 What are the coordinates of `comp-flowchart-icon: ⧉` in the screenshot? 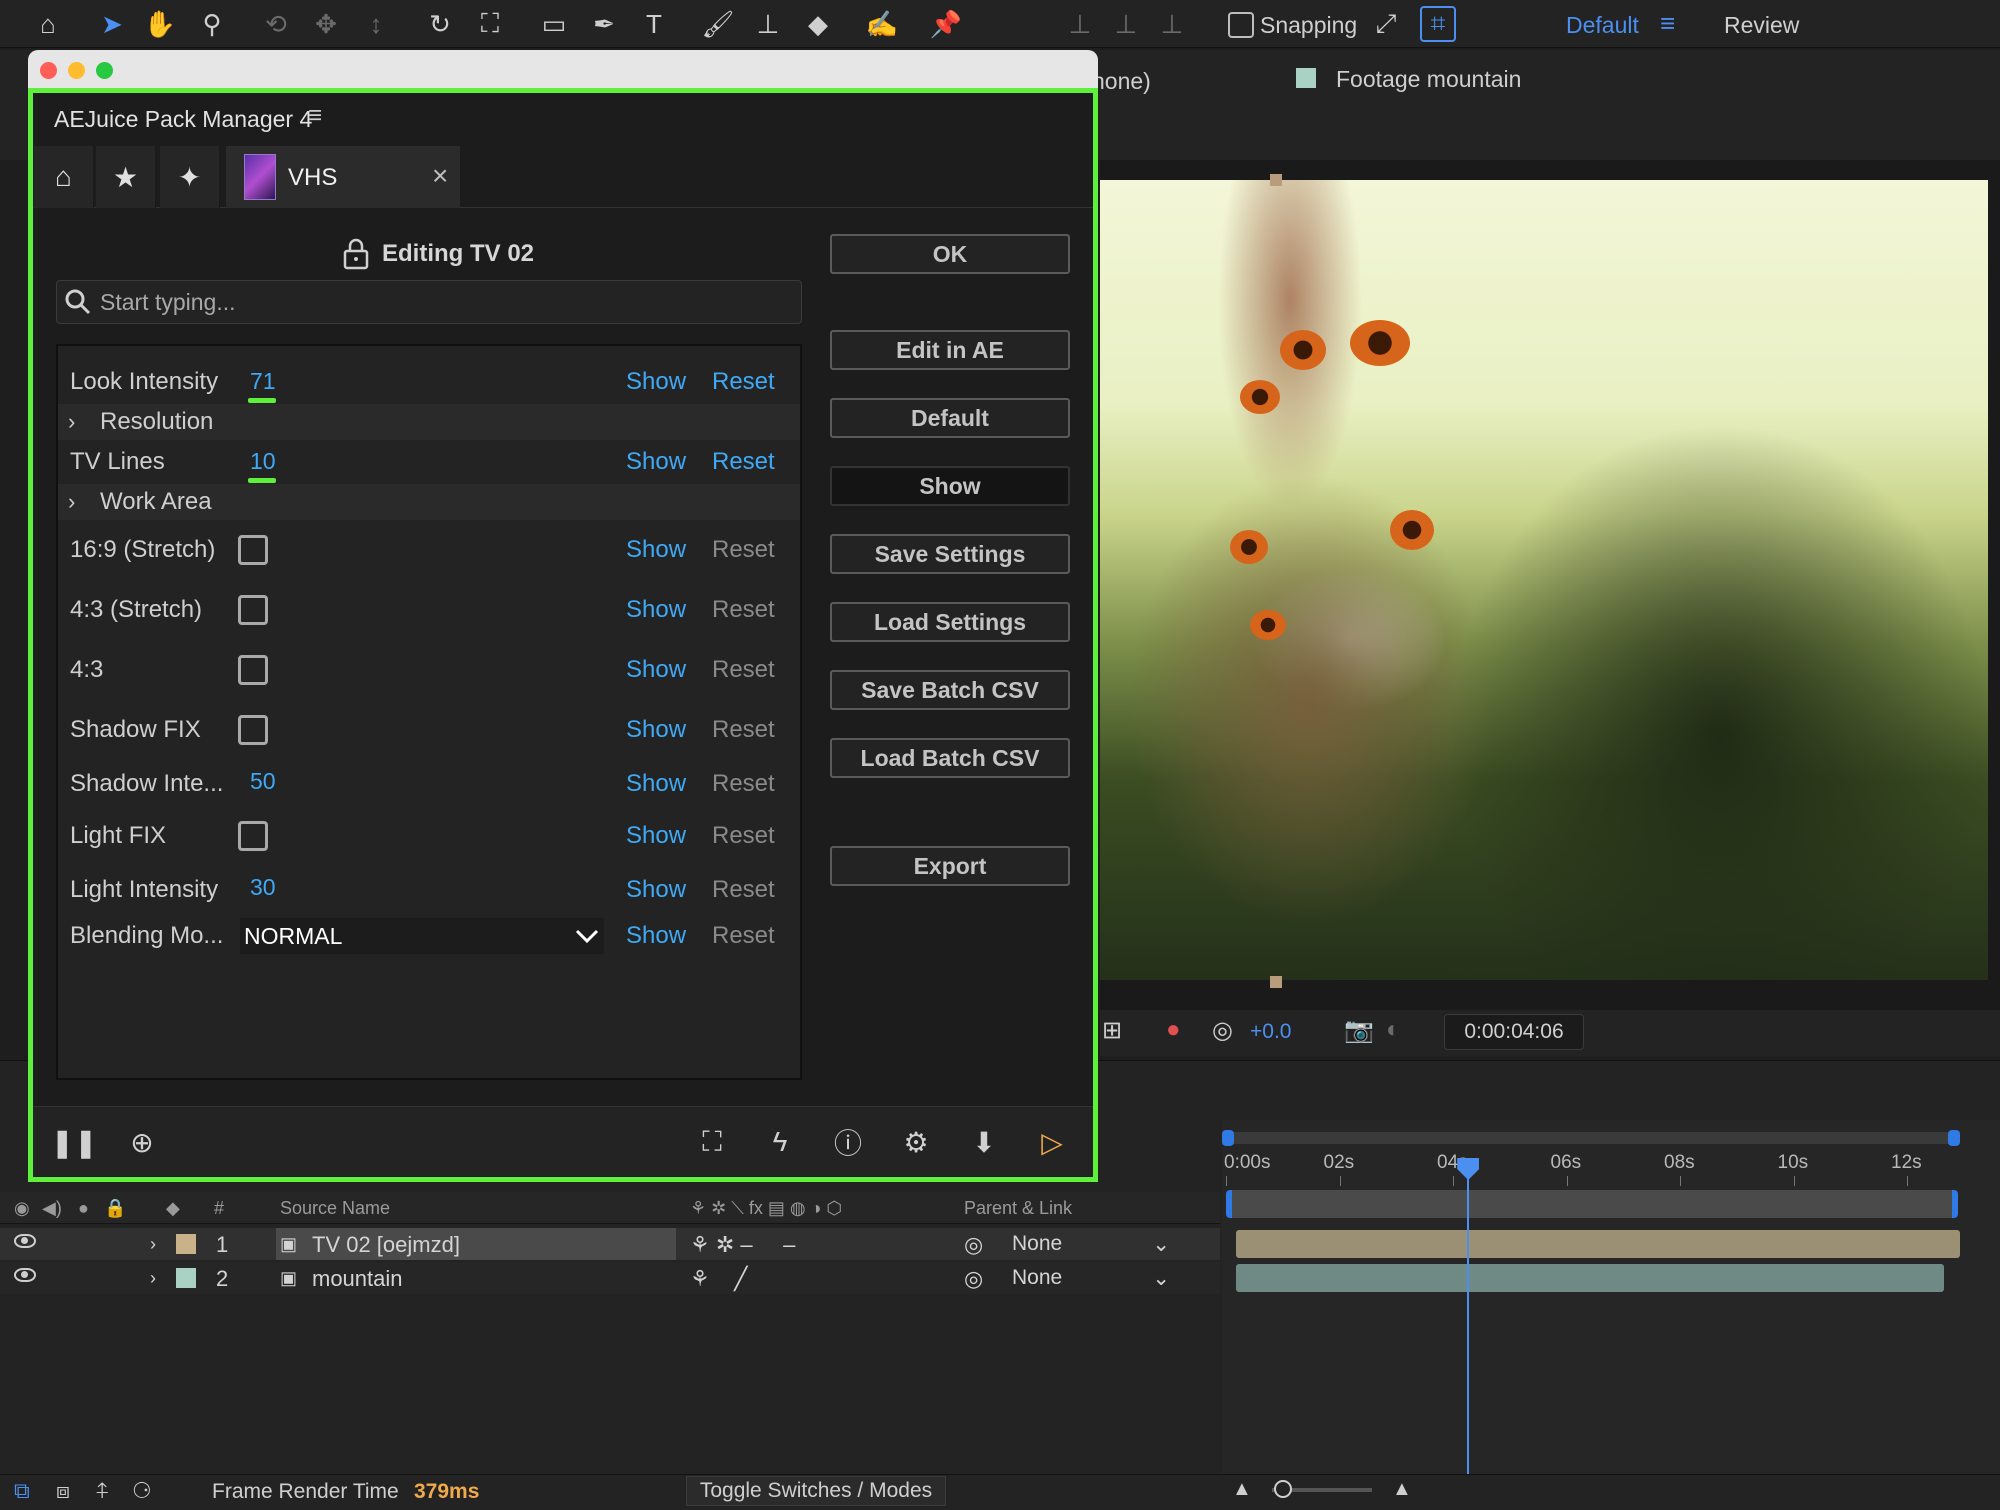 It's located at (22, 1491).